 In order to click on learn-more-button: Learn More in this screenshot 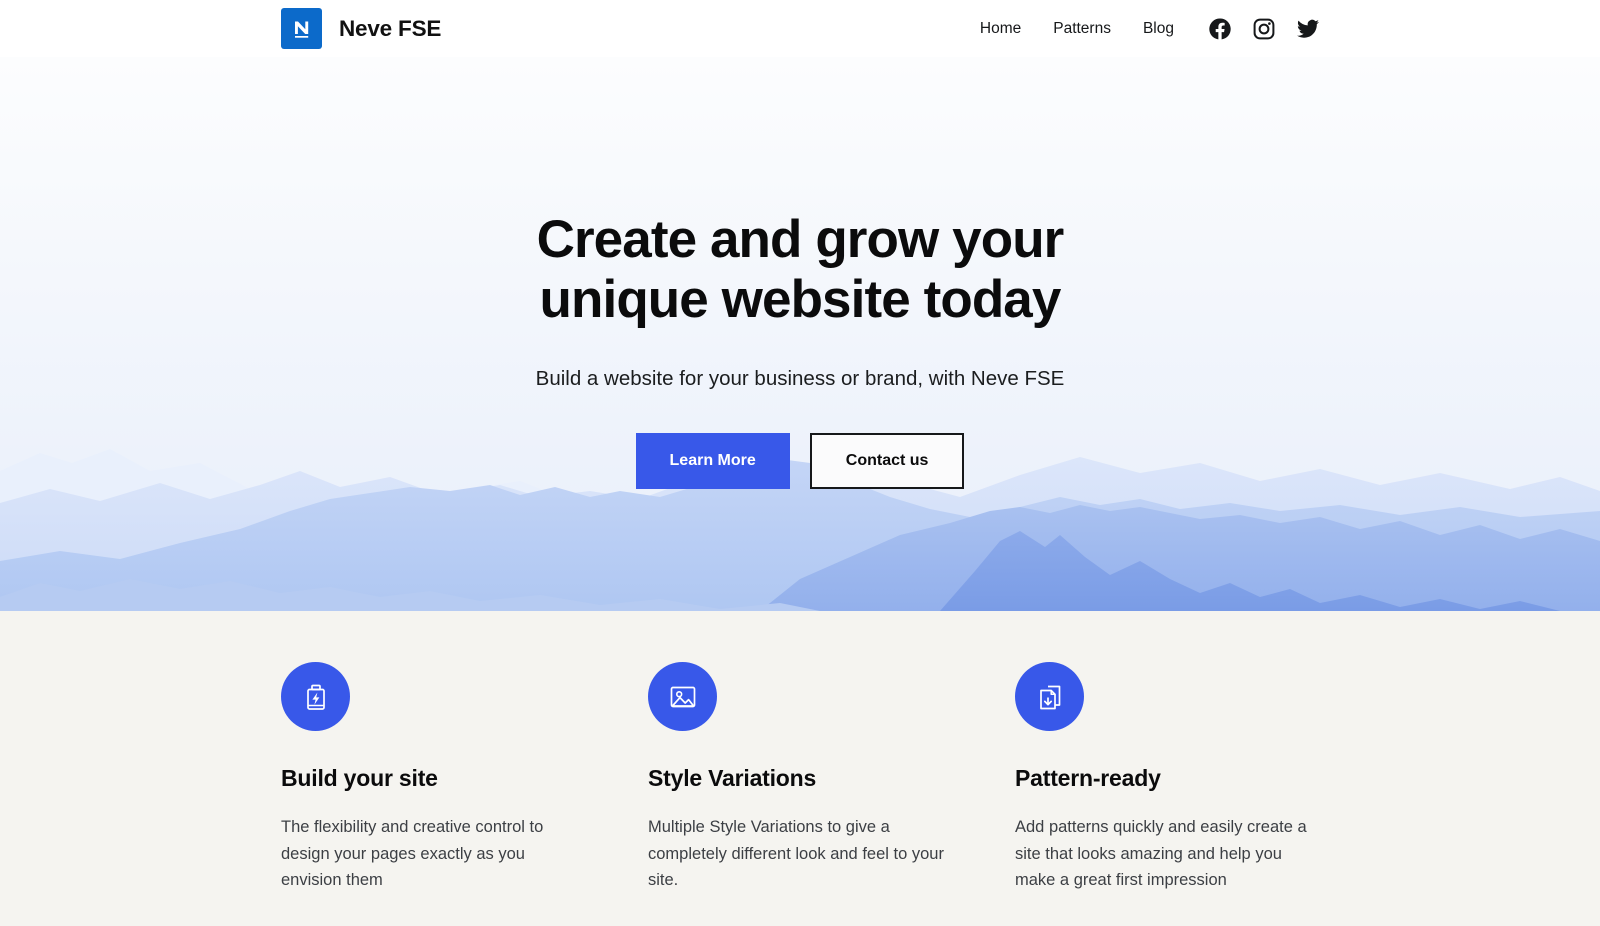, I will do `click(712, 460)`.